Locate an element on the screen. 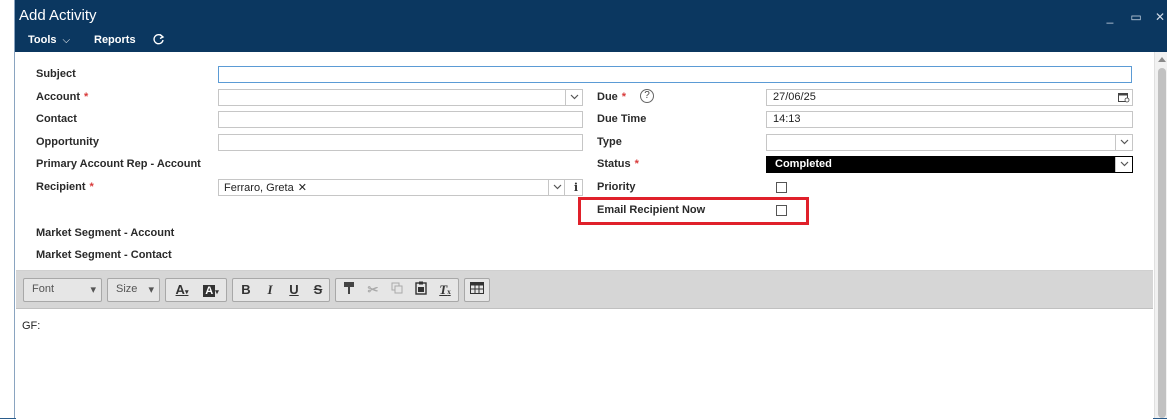  market-segment-contact-label: Market Segment - Contact is located at coordinates (104, 255).